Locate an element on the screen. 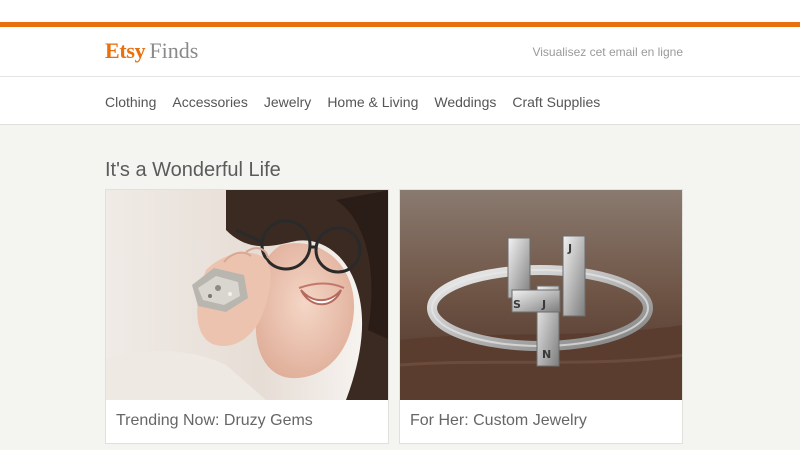 The height and width of the screenshot is (450, 800). svg-text: N is located at coordinates (546, 354).